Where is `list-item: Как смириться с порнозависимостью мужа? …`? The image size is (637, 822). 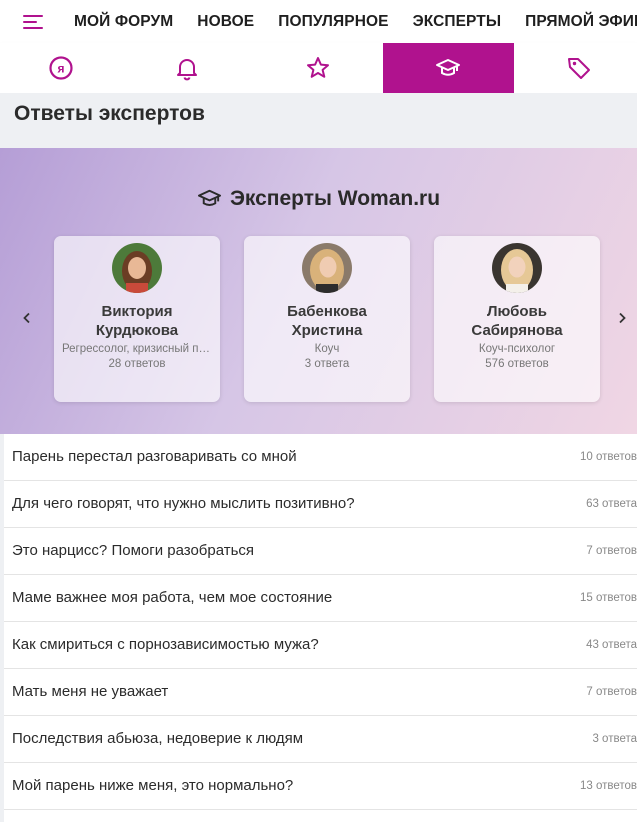
list-item: Как смириться с порнозависимостью мужа? … is located at coordinates (320, 645).